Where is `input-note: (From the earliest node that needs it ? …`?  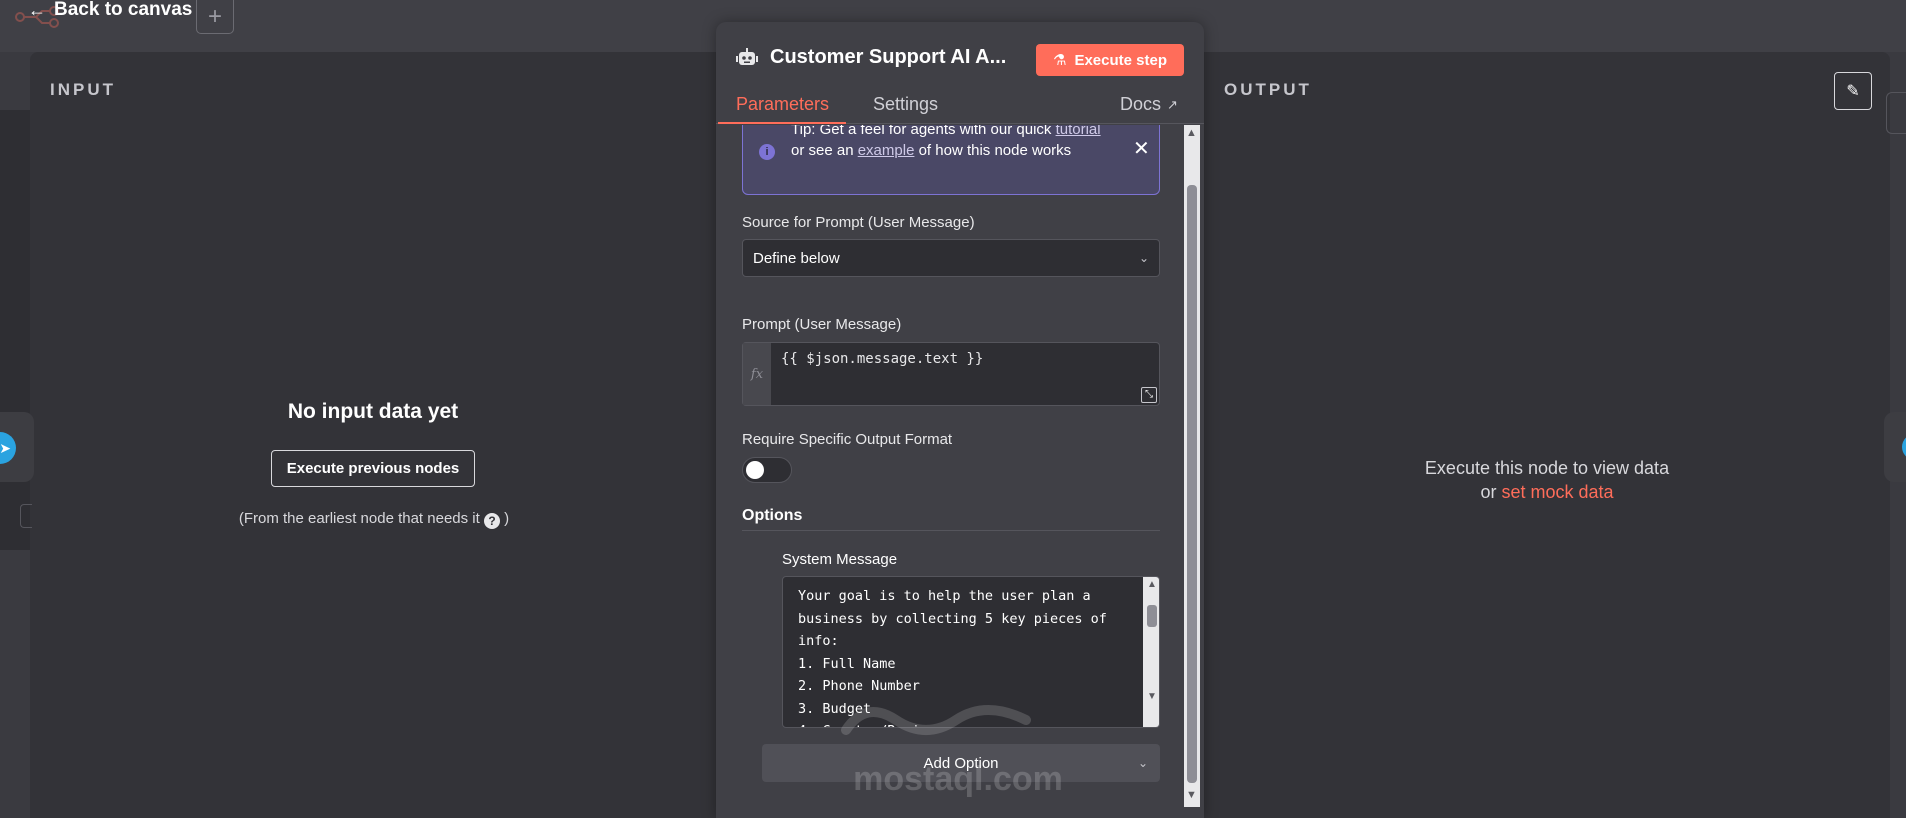
input-note: (From the earliest node that needs it ? … is located at coordinates (374, 519).